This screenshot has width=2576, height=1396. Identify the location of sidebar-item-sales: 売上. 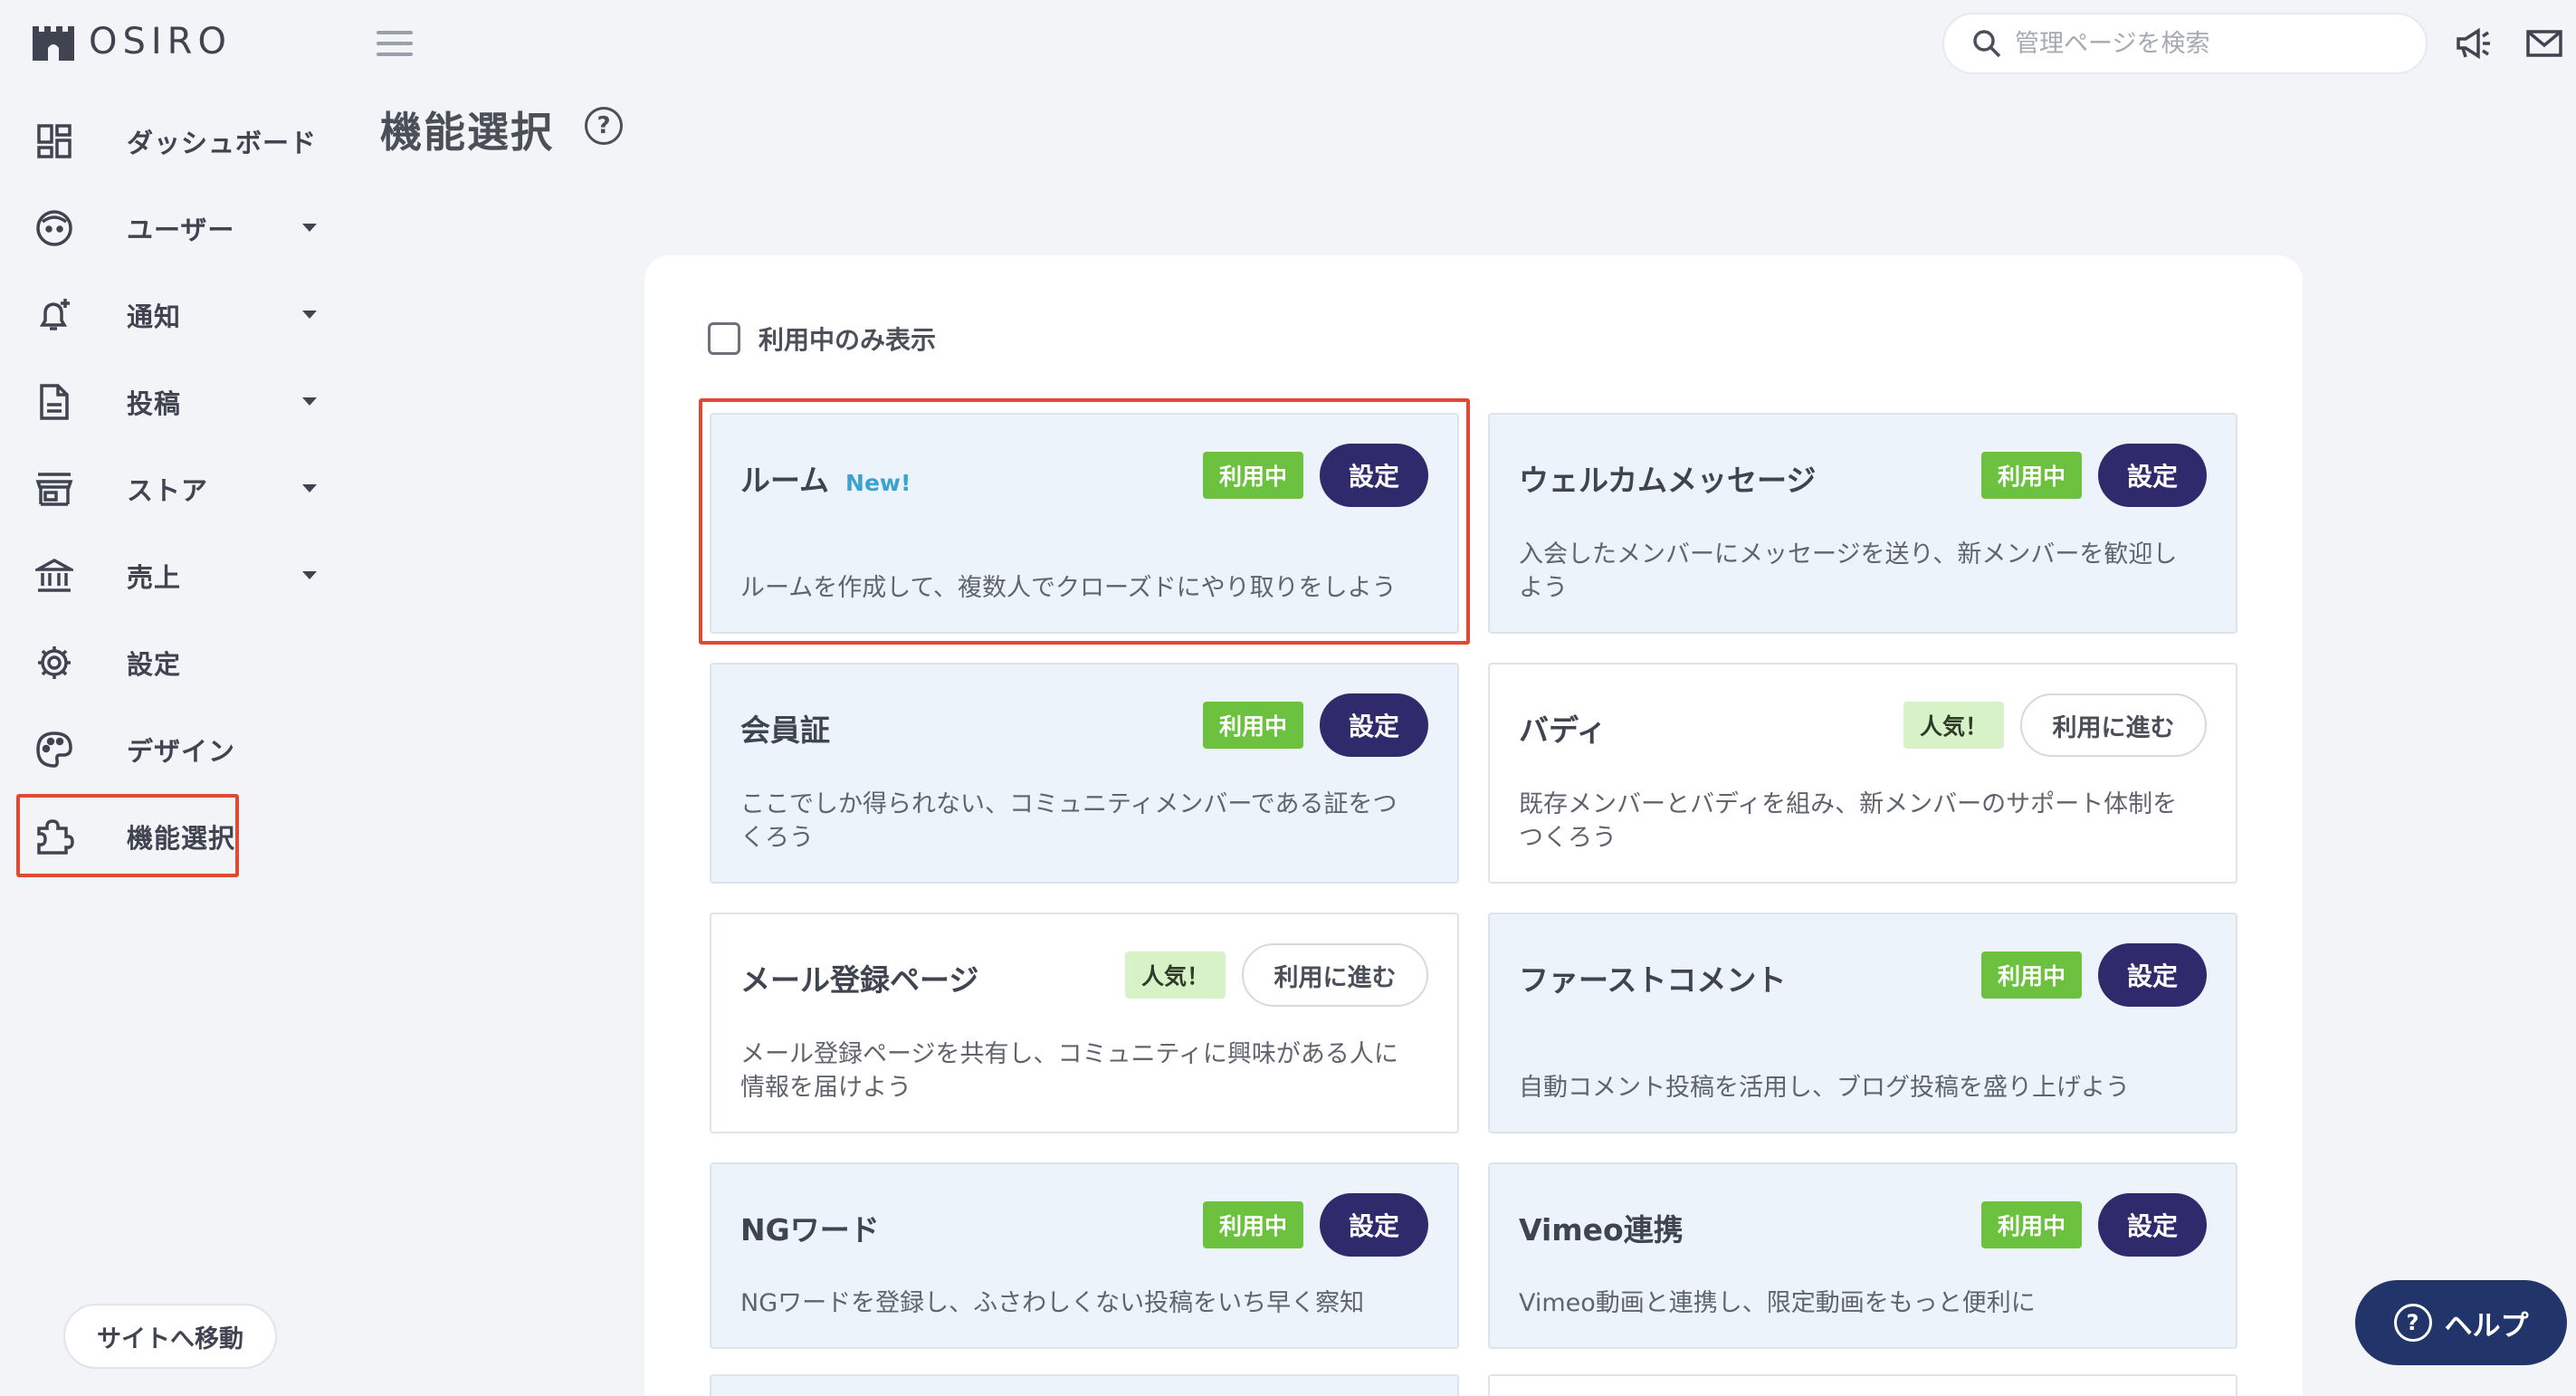
(172, 575).